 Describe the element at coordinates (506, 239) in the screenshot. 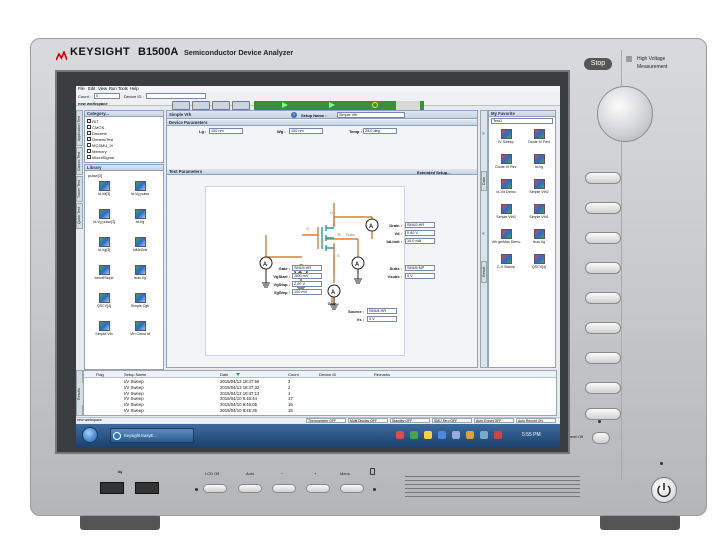

I see `favorite-item: Vth gmMax Demo` at that location.